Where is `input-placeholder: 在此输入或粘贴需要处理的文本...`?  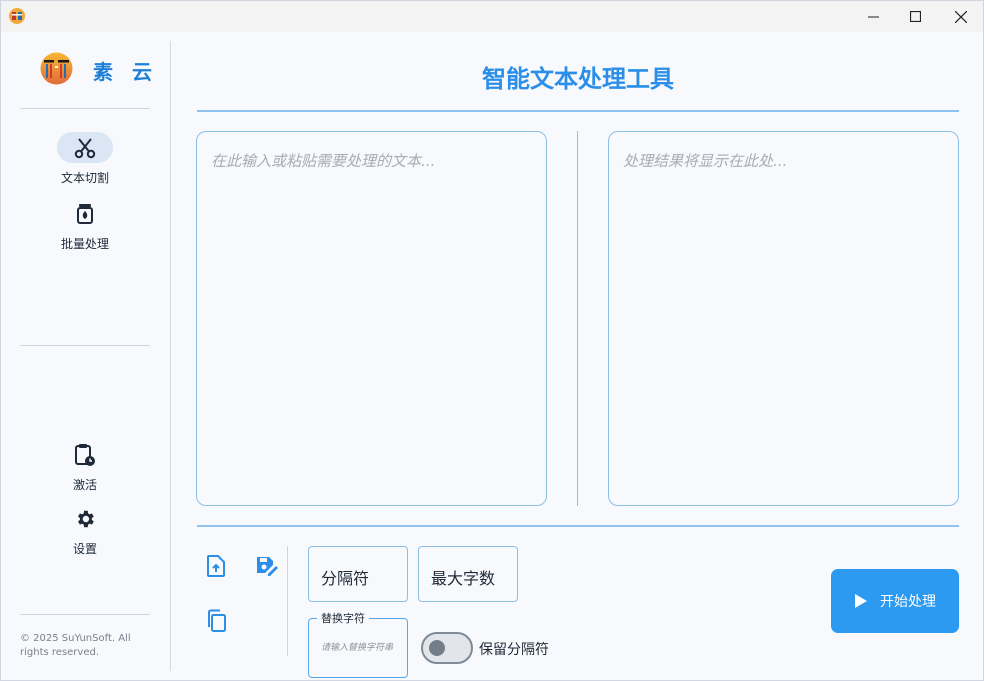 input-placeholder: 在此输入或粘贴需要处理的文本... is located at coordinates (323, 161).